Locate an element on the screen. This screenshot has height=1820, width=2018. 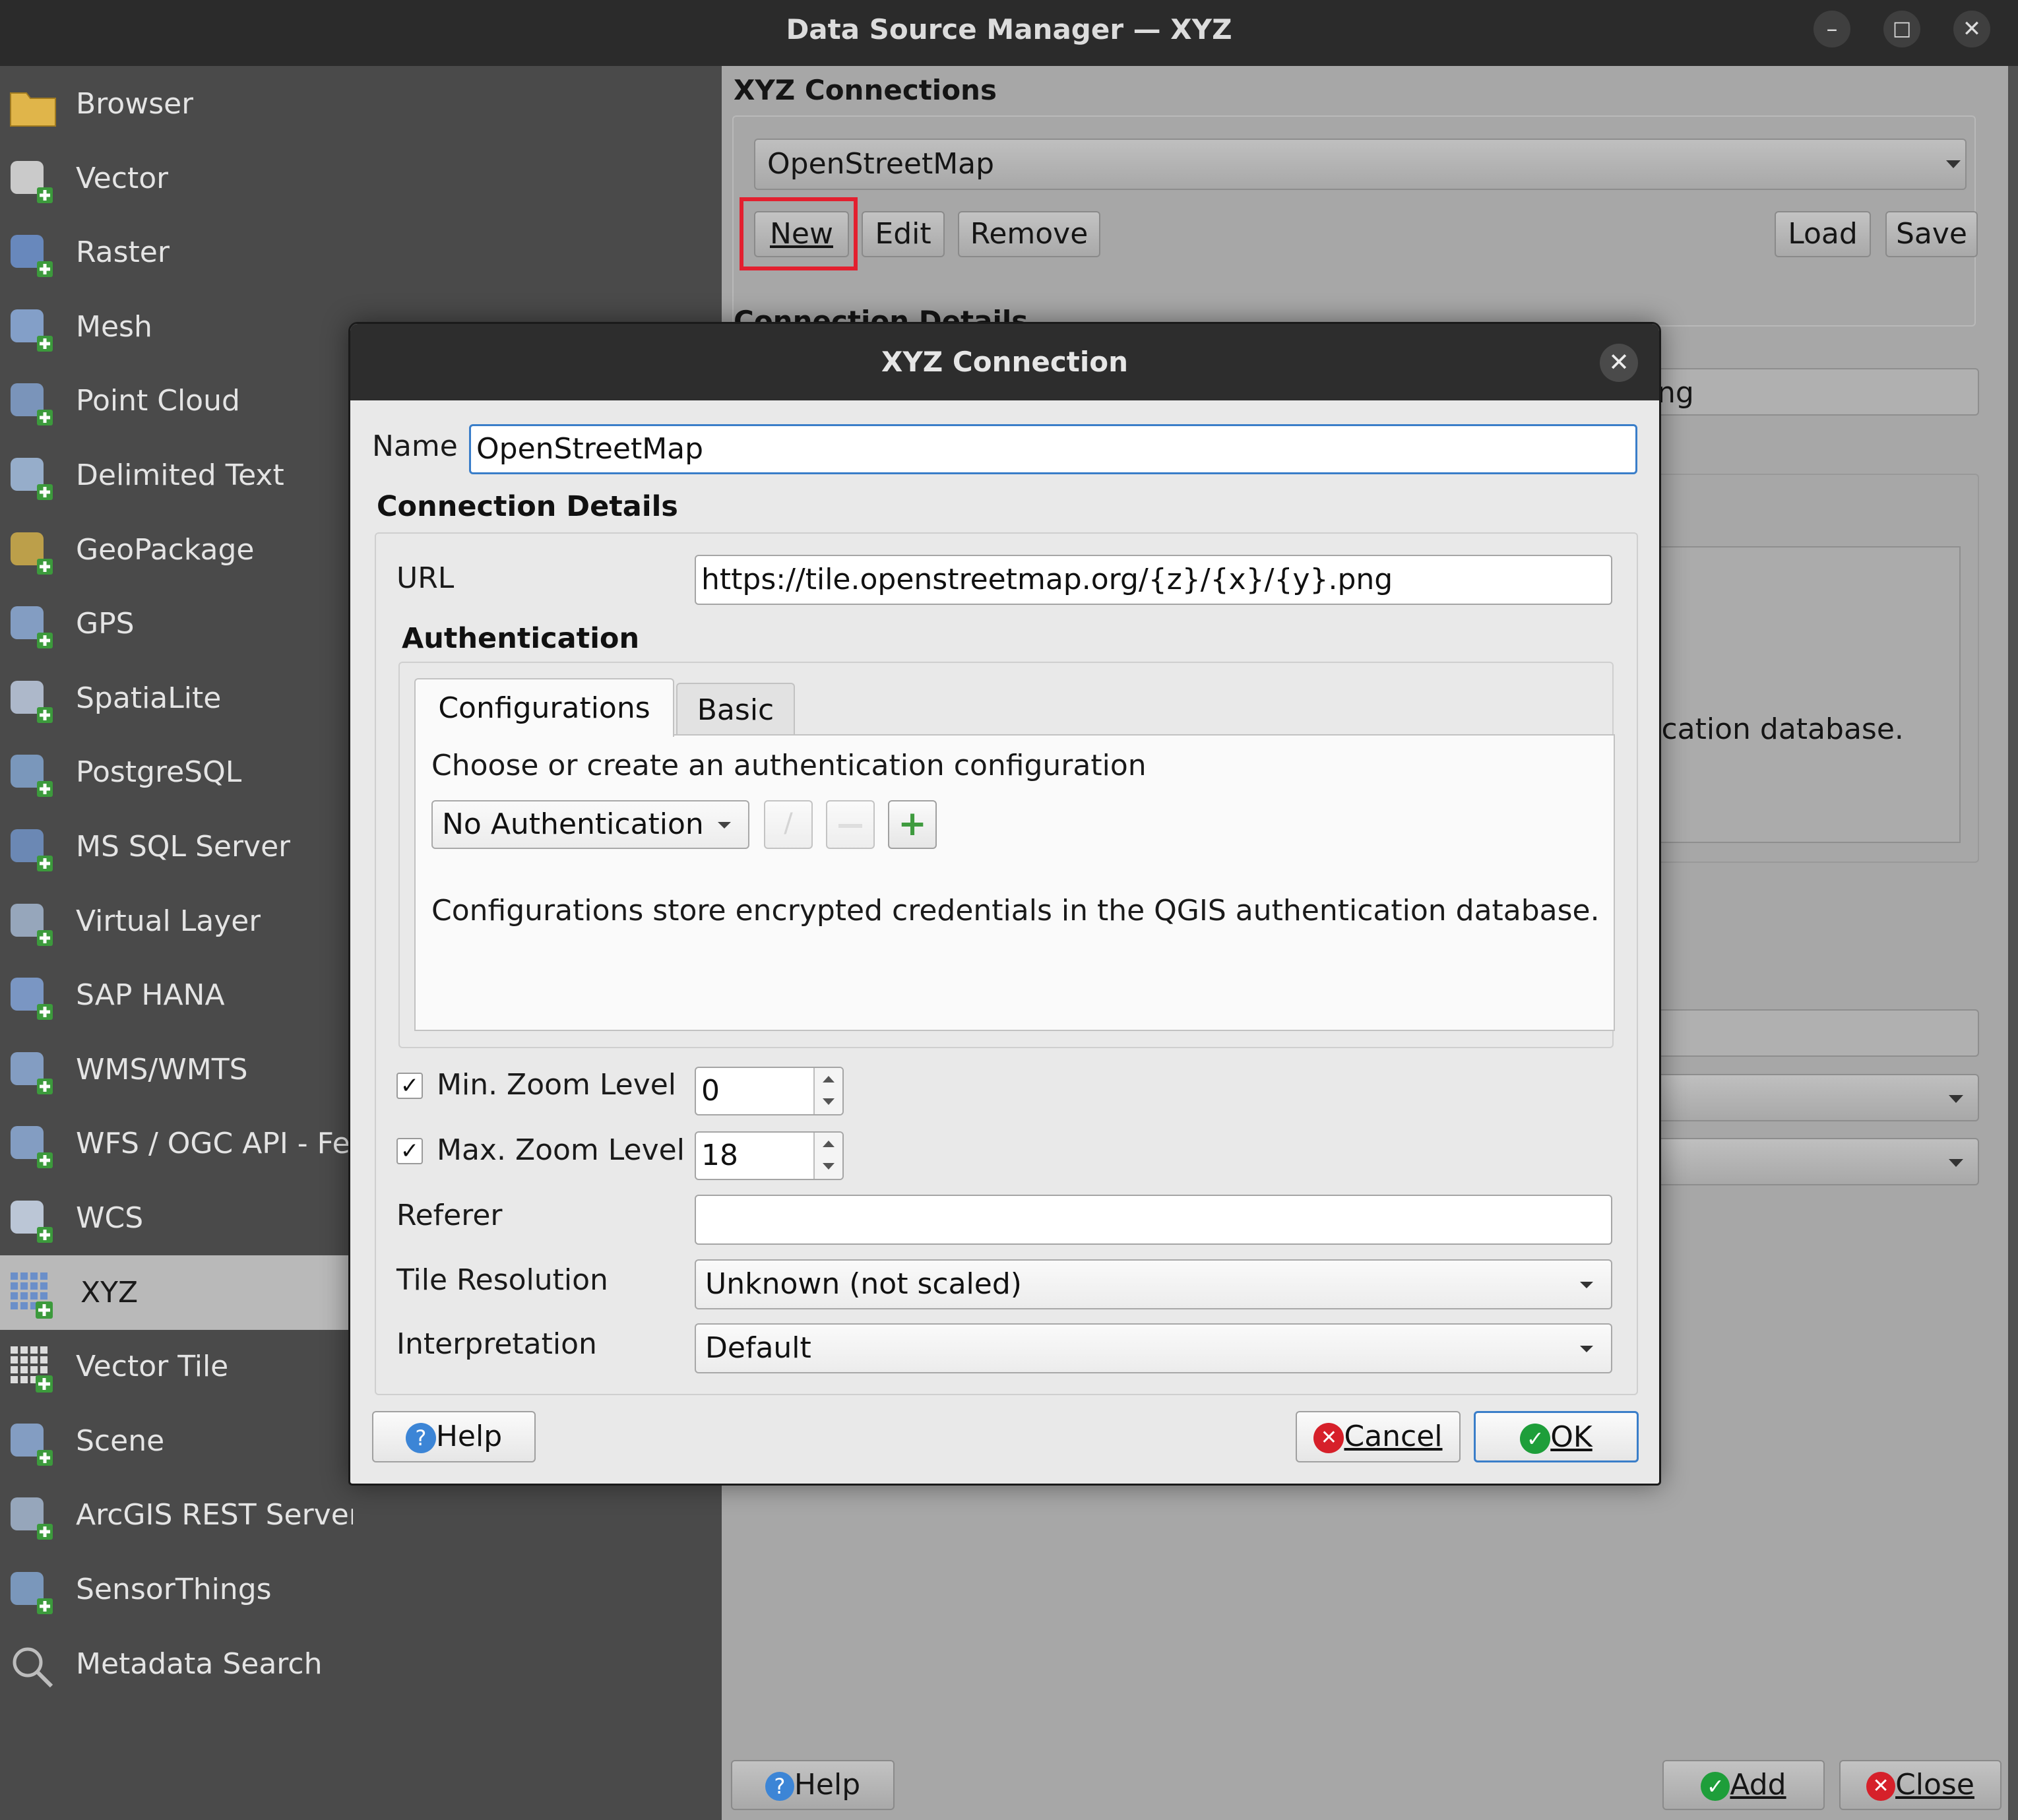
help-button: ? Help is located at coordinates (813, 1785).